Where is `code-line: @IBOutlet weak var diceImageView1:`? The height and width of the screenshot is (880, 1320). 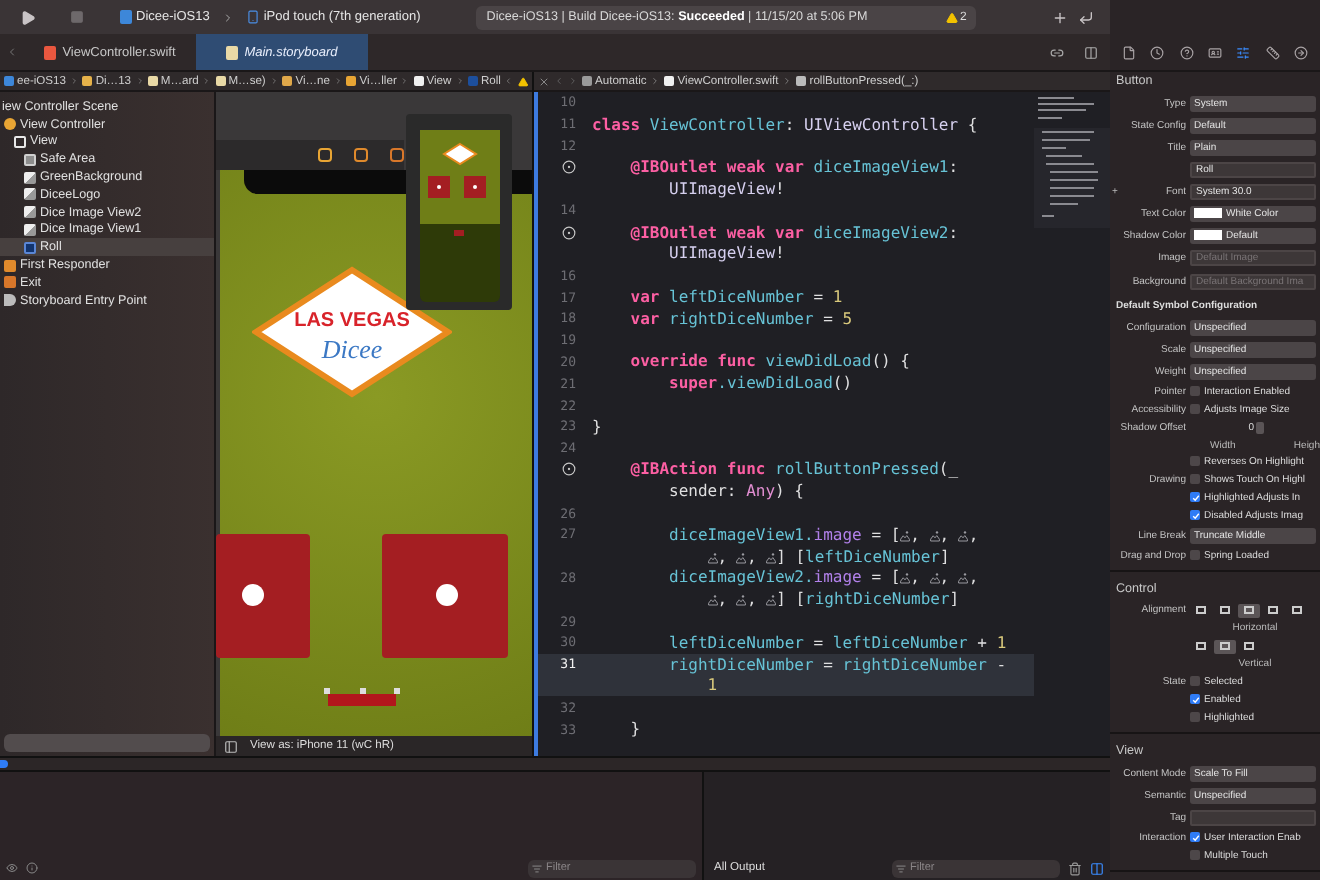 code-line: @IBOutlet weak var diceImageView1: is located at coordinates (793, 167).